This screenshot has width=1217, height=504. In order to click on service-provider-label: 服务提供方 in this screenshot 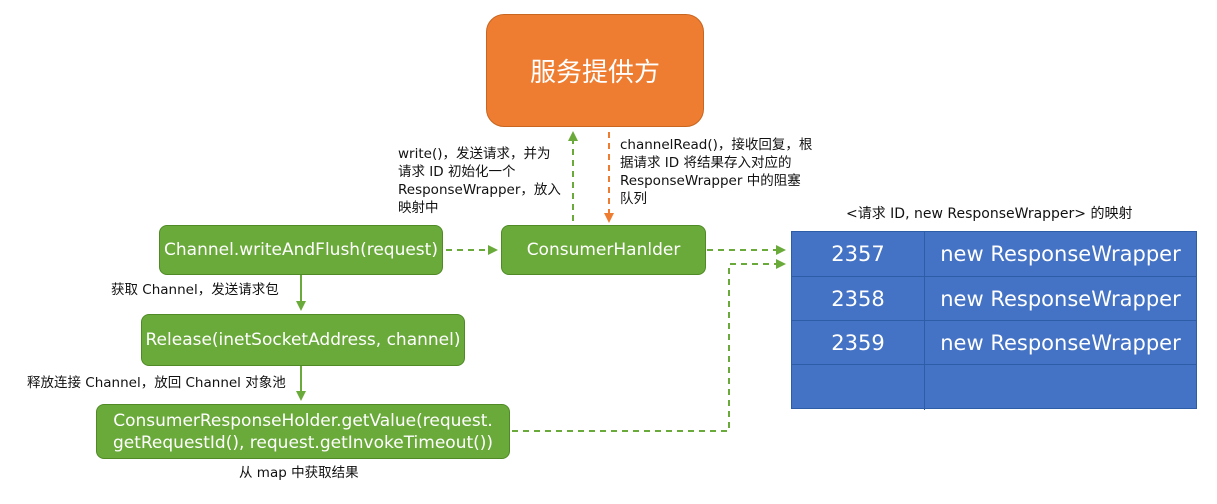, I will do `click(594, 73)`.